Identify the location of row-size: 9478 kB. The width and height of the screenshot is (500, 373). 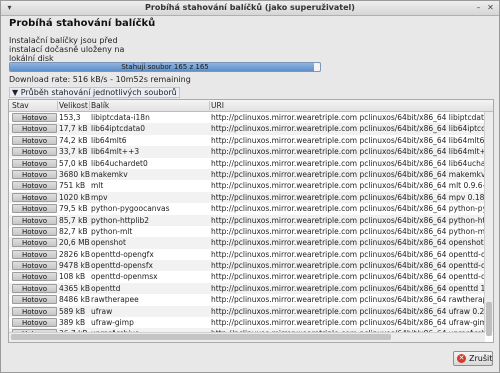
(74, 266).